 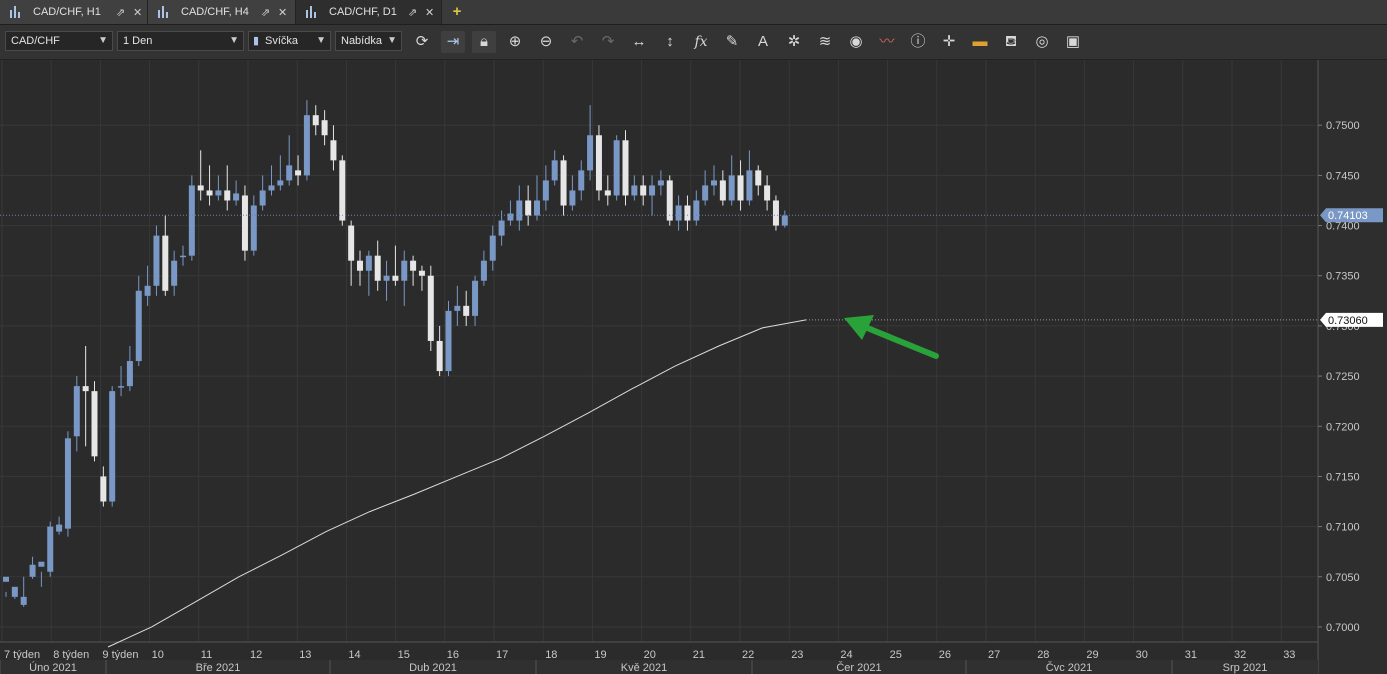 I want to click on timeframe-select: 1 Den ▼, so click(x=180, y=41).